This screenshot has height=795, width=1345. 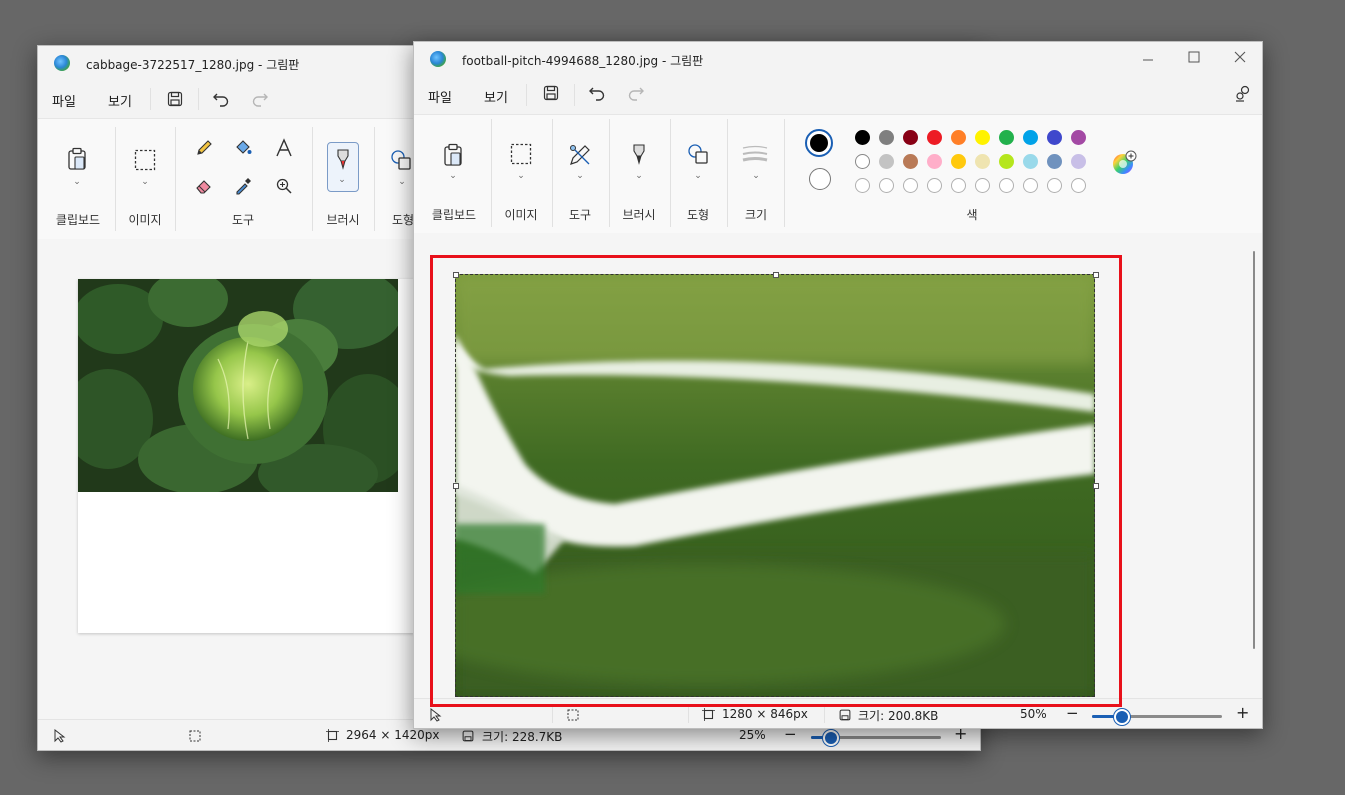 I want to click on secondary-color, so click(x=820, y=179).